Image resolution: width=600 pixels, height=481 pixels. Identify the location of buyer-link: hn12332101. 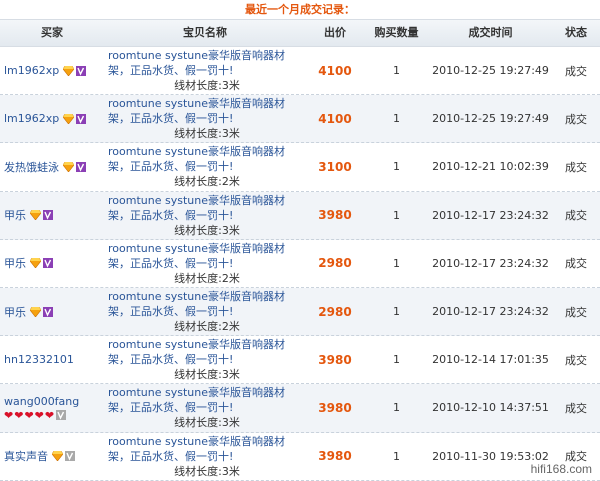
(39, 359).